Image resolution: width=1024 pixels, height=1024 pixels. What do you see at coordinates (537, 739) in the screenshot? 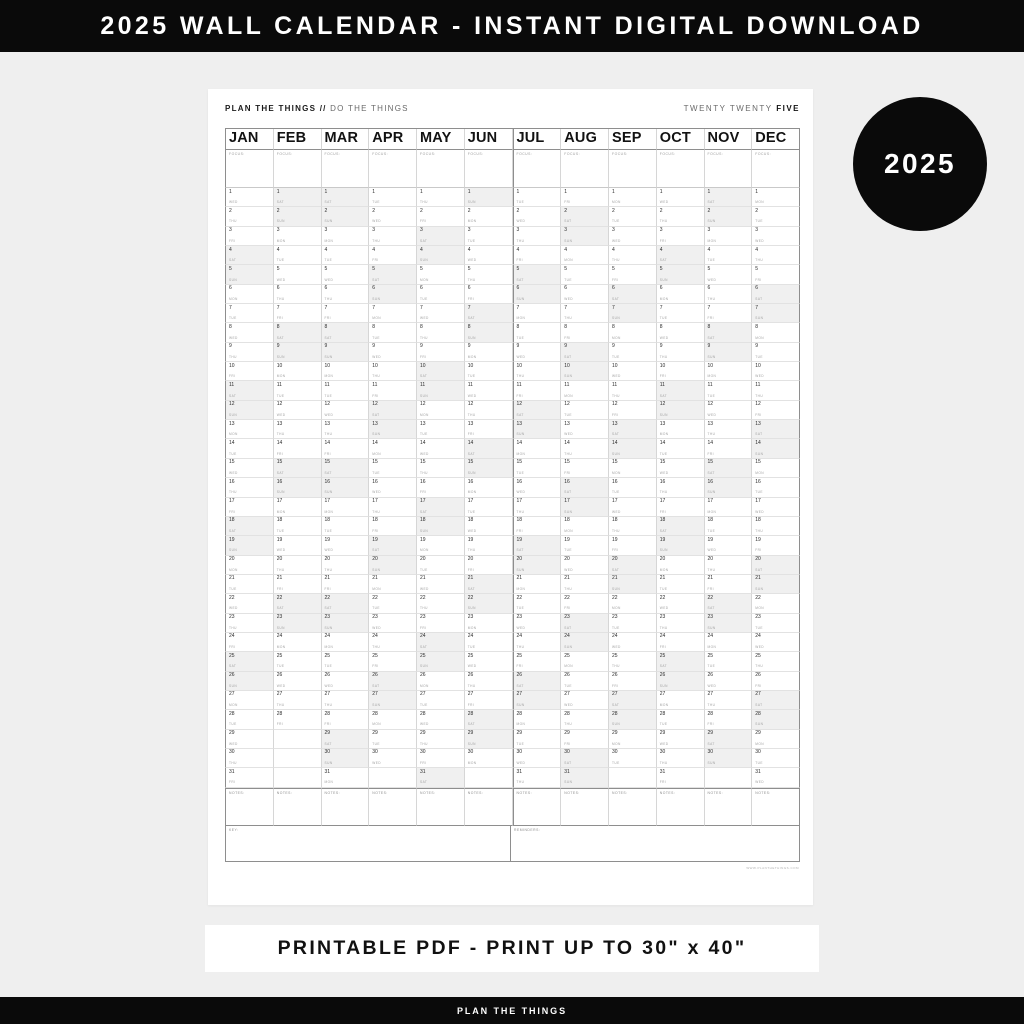
I see `day-cell-jul-29: 29 TUE` at bounding box center [537, 739].